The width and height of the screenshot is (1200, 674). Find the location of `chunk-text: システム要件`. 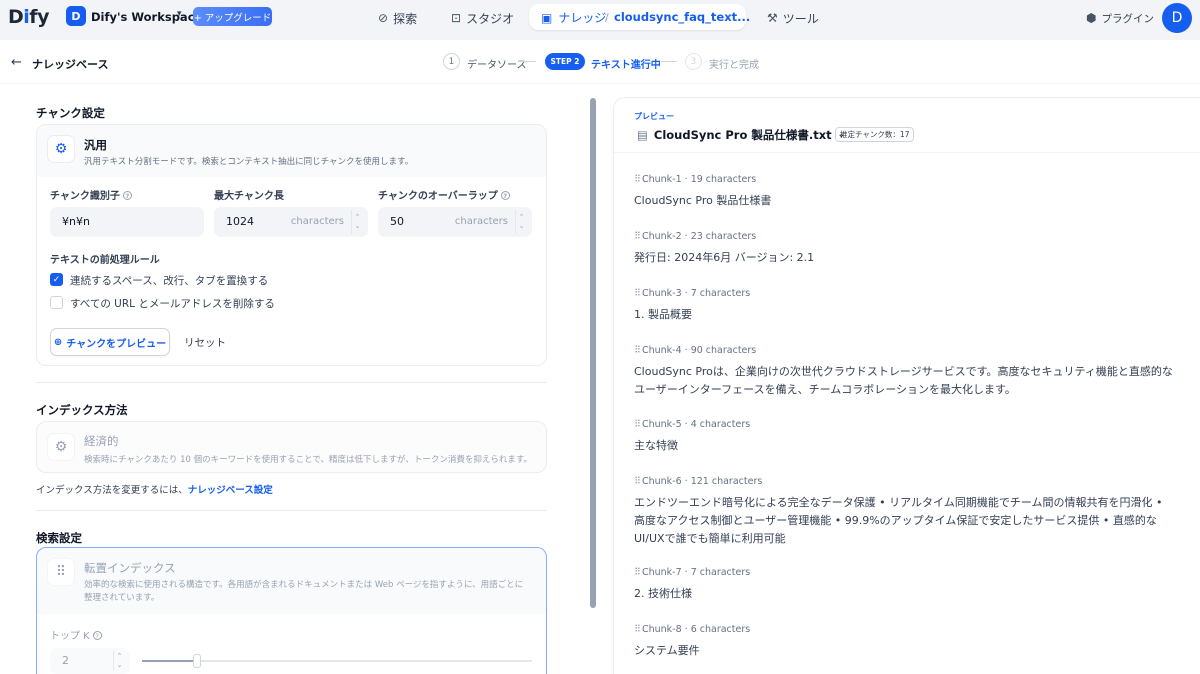

chunk-text: システム要件 is located at coordinates (667, 650).